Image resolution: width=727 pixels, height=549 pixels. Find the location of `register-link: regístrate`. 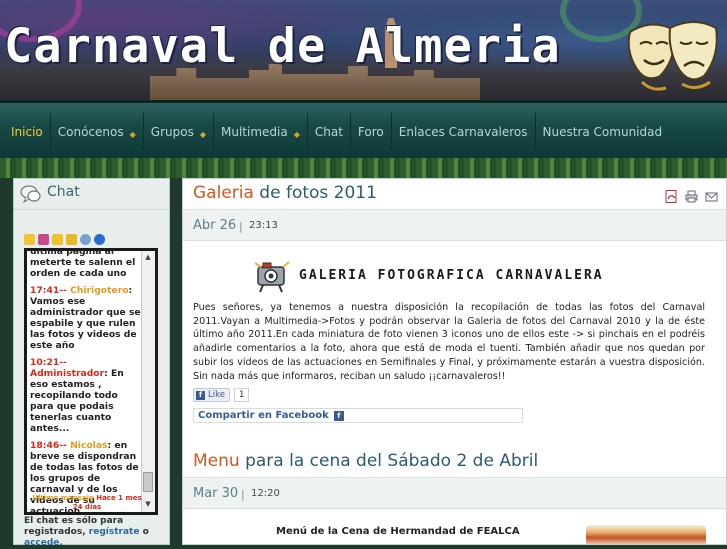

register-link: regístrate is located at coordinates (114, 532).